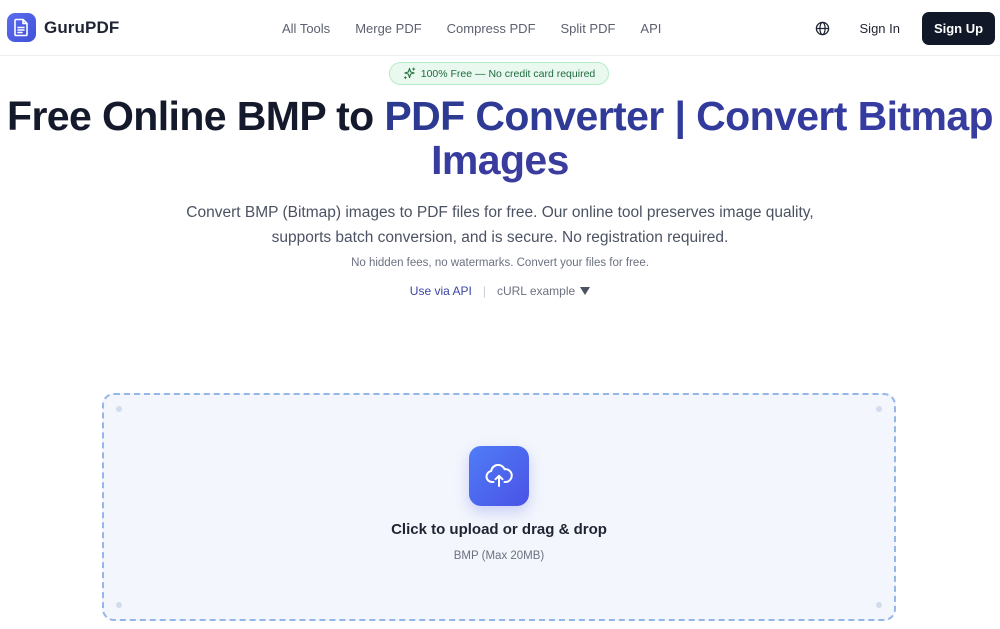  I want to click on badge-text: 100% Free — No credit card required, so click(508, 73).